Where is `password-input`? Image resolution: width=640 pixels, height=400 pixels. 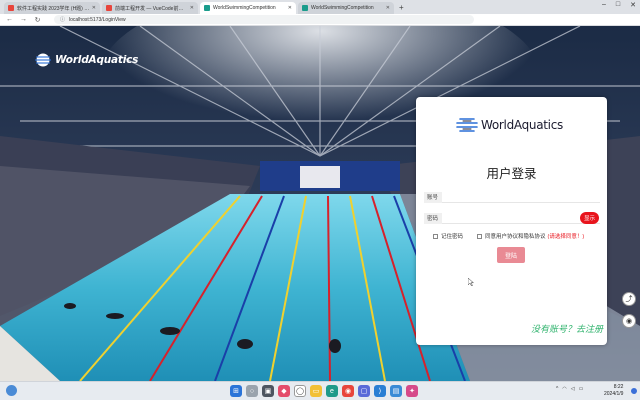 password-input is located at coordinates (521, 218).